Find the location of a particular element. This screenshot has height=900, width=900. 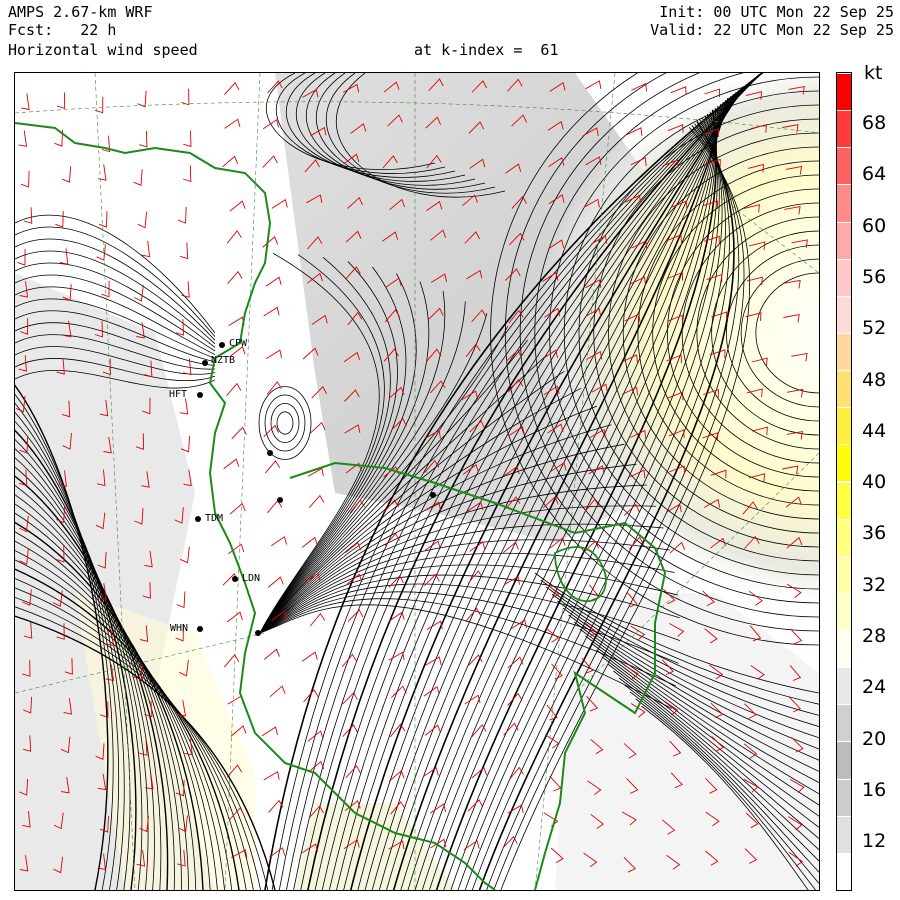

colorbar is located at coordinates (844, 481).